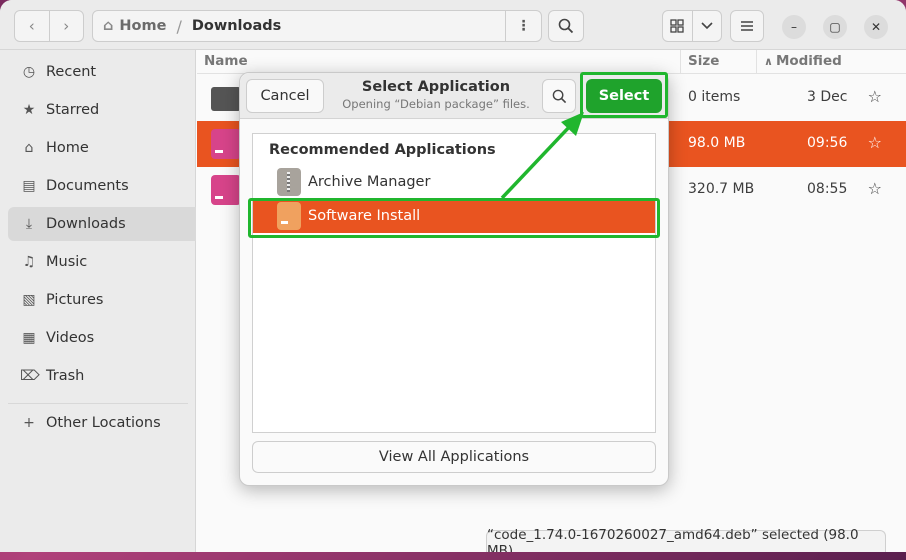  I want to click on view-all-applications-button: View All Applications, so click(454, 457).